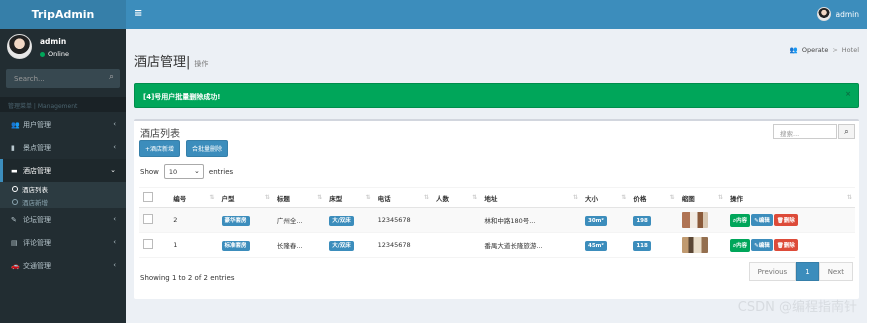 This screenshot has width=869, height=323. I want to click on user-menu: admin, so click(837, 14).